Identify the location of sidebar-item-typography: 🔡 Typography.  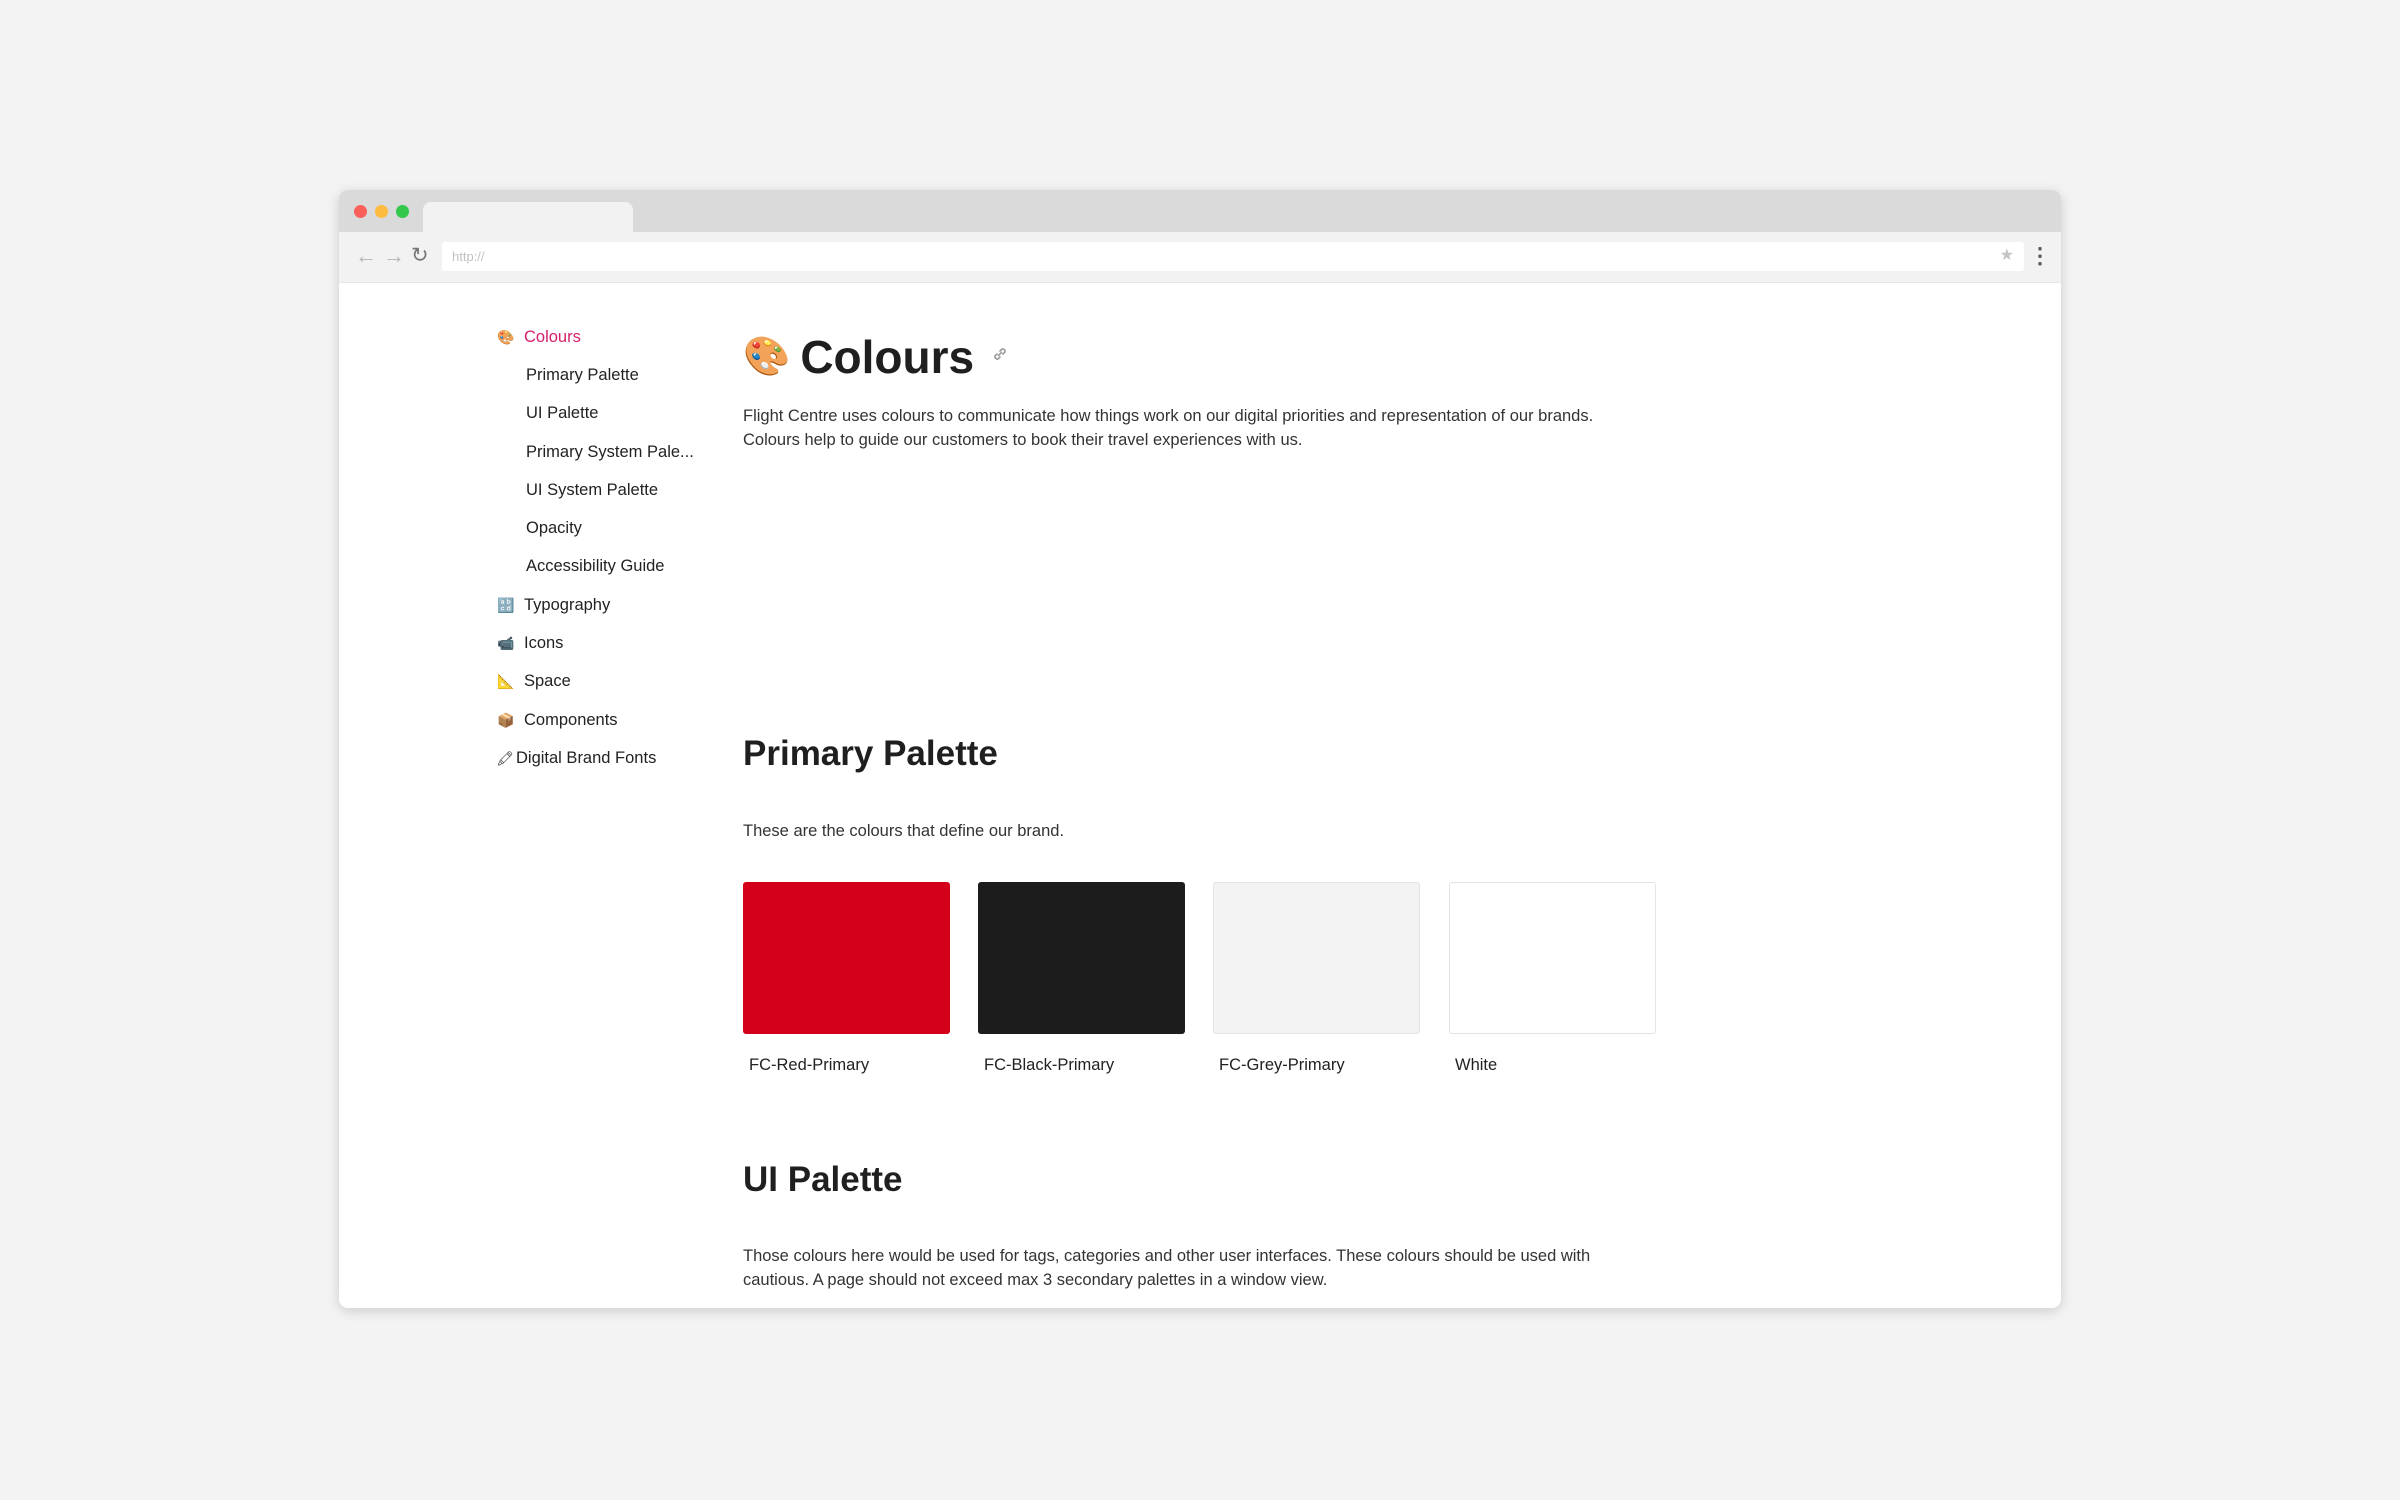
(611, 605).